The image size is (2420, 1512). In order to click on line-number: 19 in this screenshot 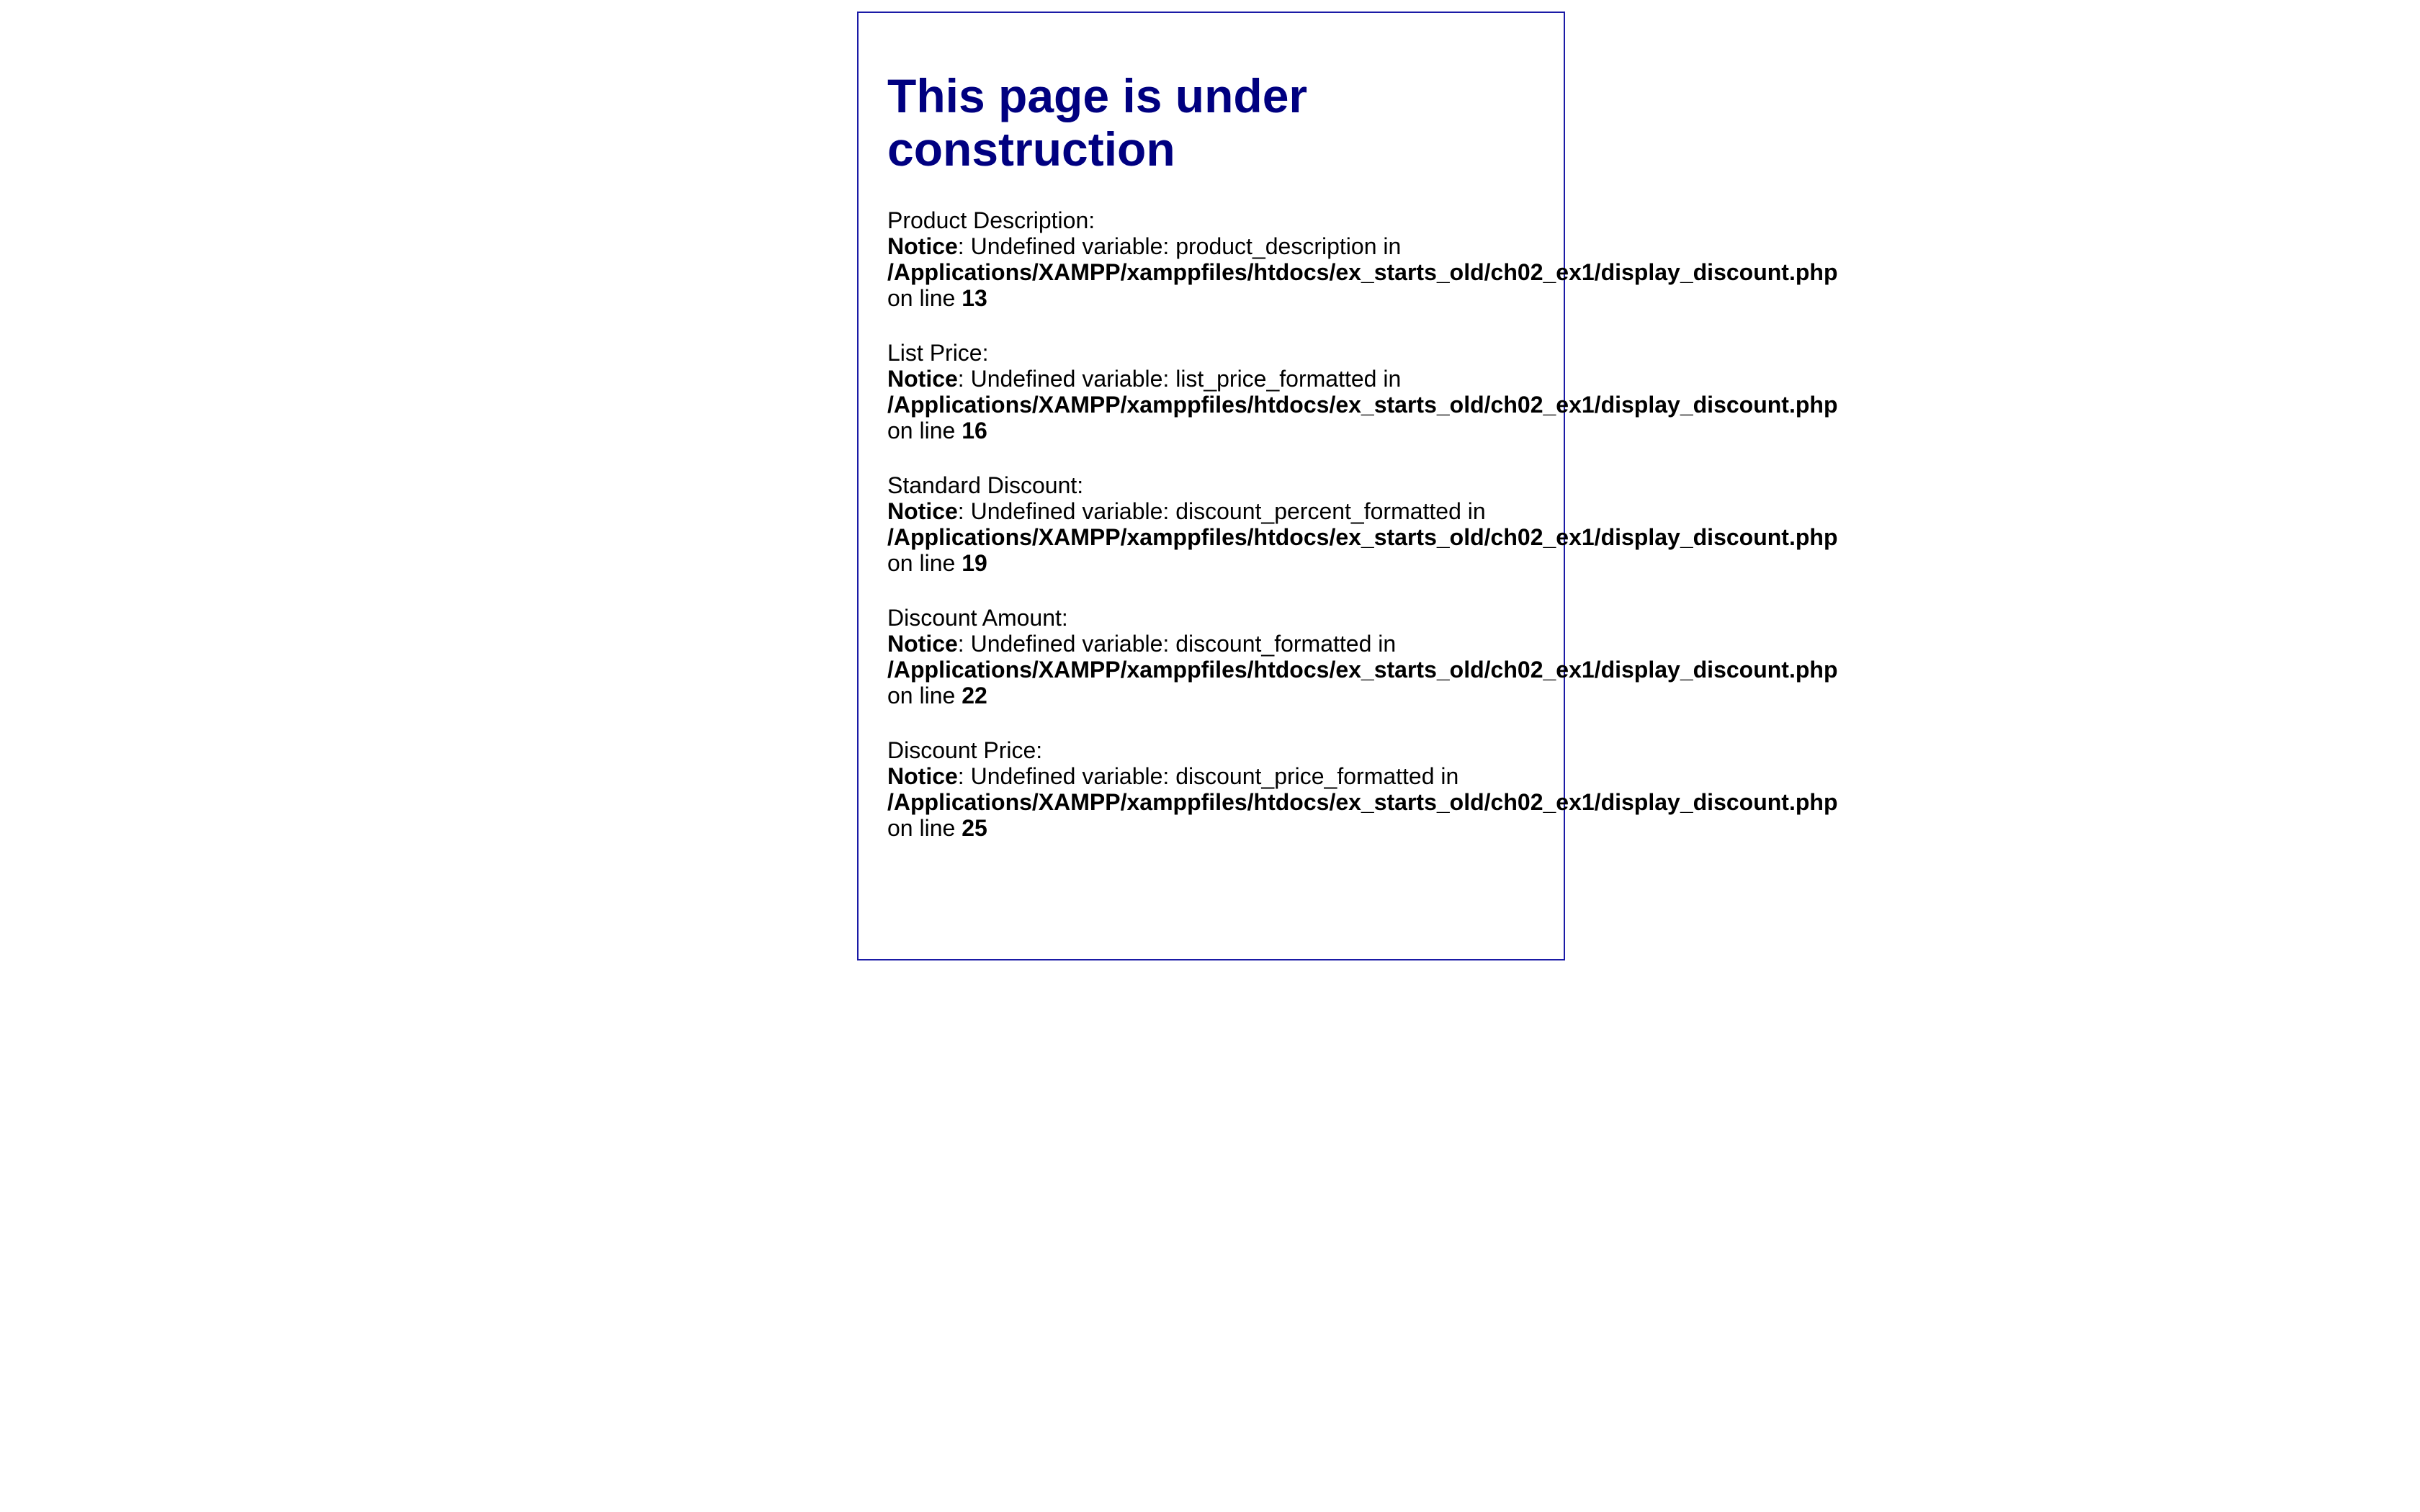, I will do `click(974, 563)`.